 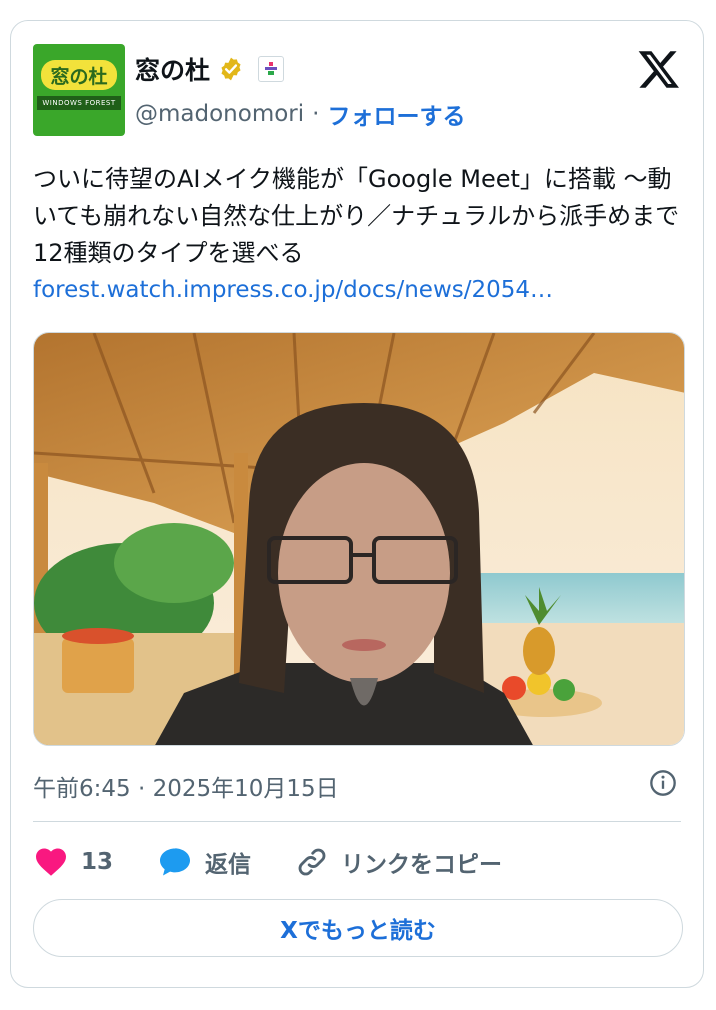 I want to click on handle-row: @madonomori · フォローする, so click(x=300, y=114).